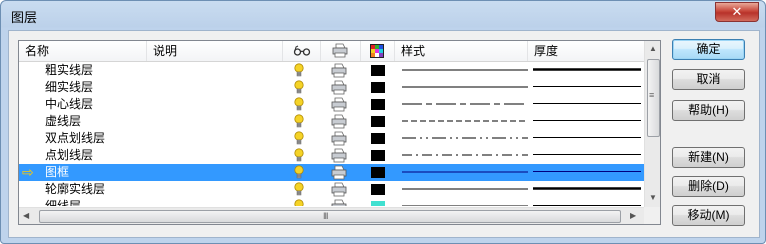 The image size is (766, 244). I want to click on column-header-print, so click(341, 51).